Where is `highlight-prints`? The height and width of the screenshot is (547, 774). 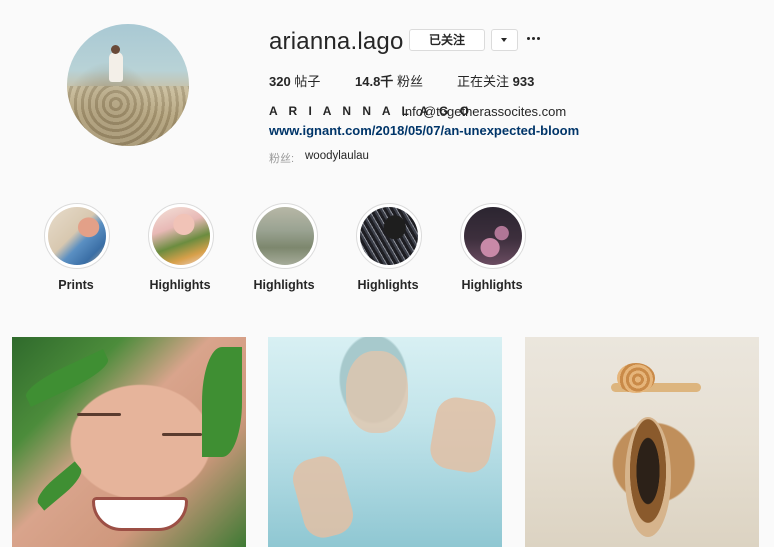 highlight-prints is located at coordinates (77, 236).